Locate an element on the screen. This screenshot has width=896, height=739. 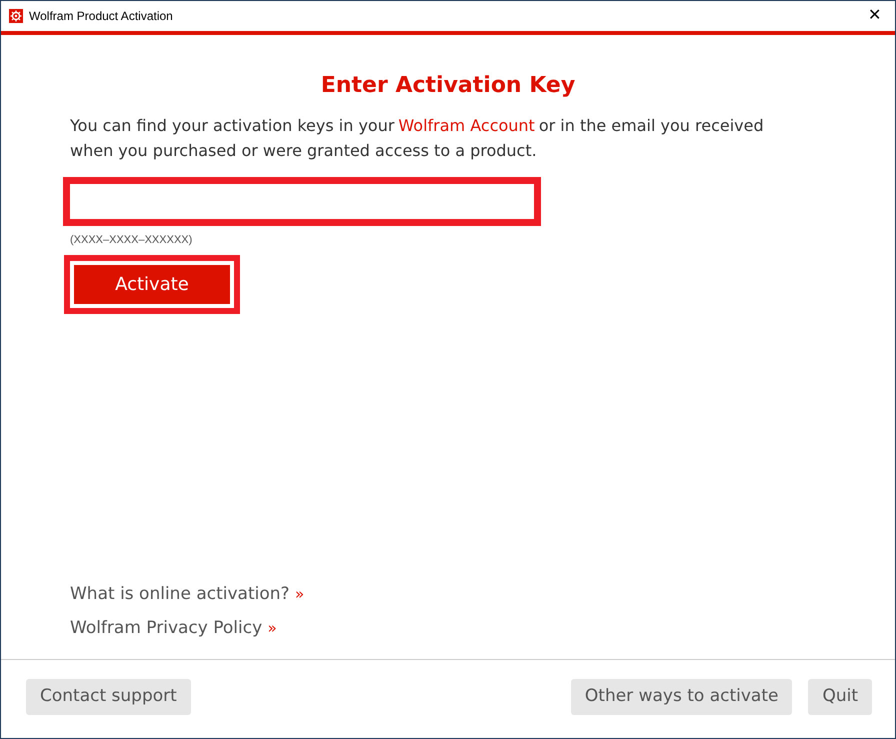
activate-button: Activate is located at coordinates (152, 284).